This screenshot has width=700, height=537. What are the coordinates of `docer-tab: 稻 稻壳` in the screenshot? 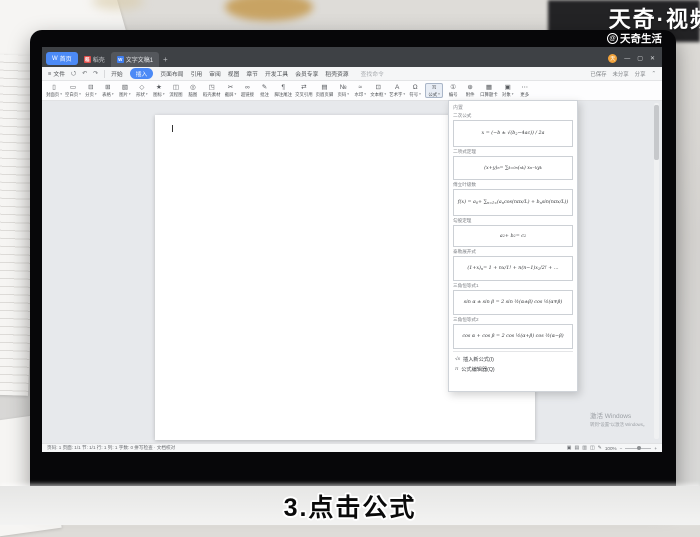 It's located at (94, 59).